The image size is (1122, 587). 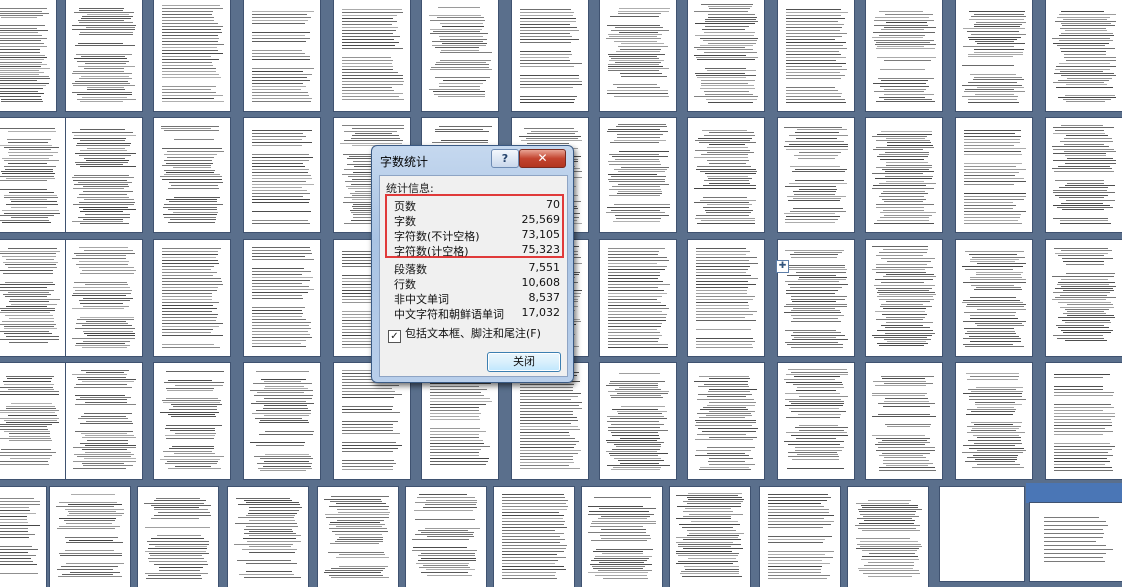 I want to click on close-dialog-button: 关闭, so click(x=524, y=362).